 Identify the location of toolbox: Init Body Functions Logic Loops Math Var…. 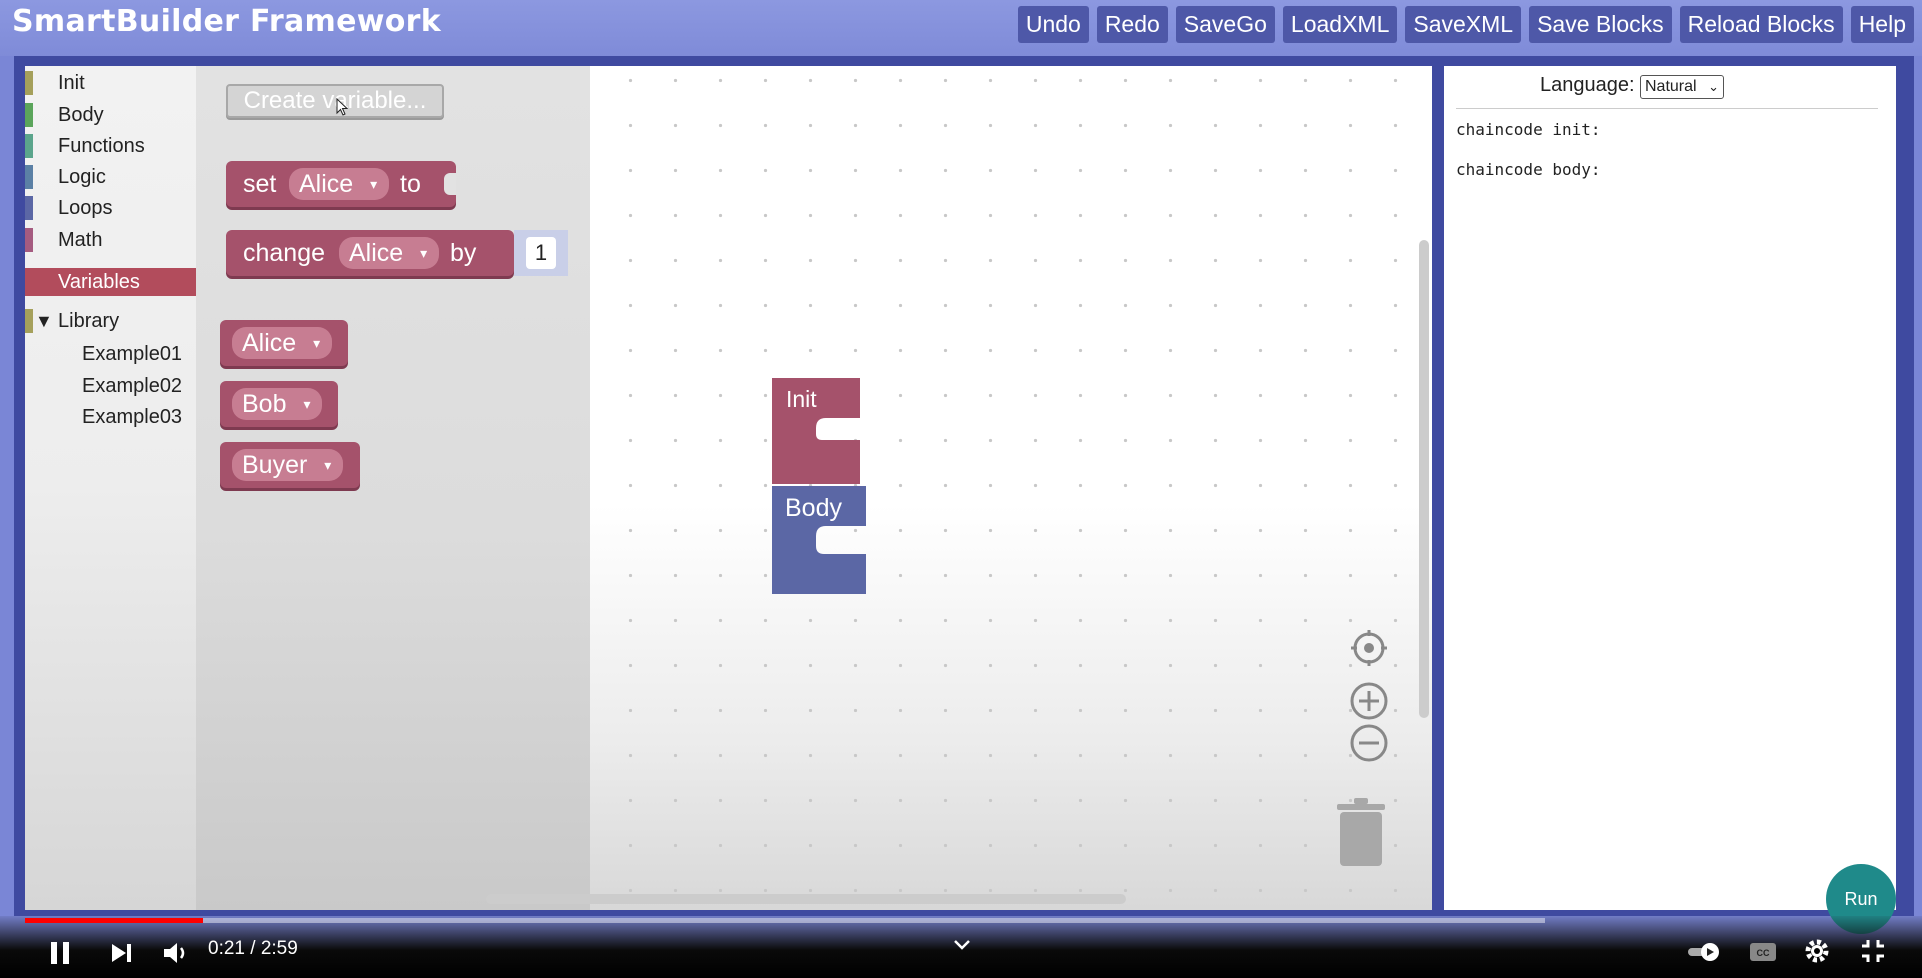
(110, 488).